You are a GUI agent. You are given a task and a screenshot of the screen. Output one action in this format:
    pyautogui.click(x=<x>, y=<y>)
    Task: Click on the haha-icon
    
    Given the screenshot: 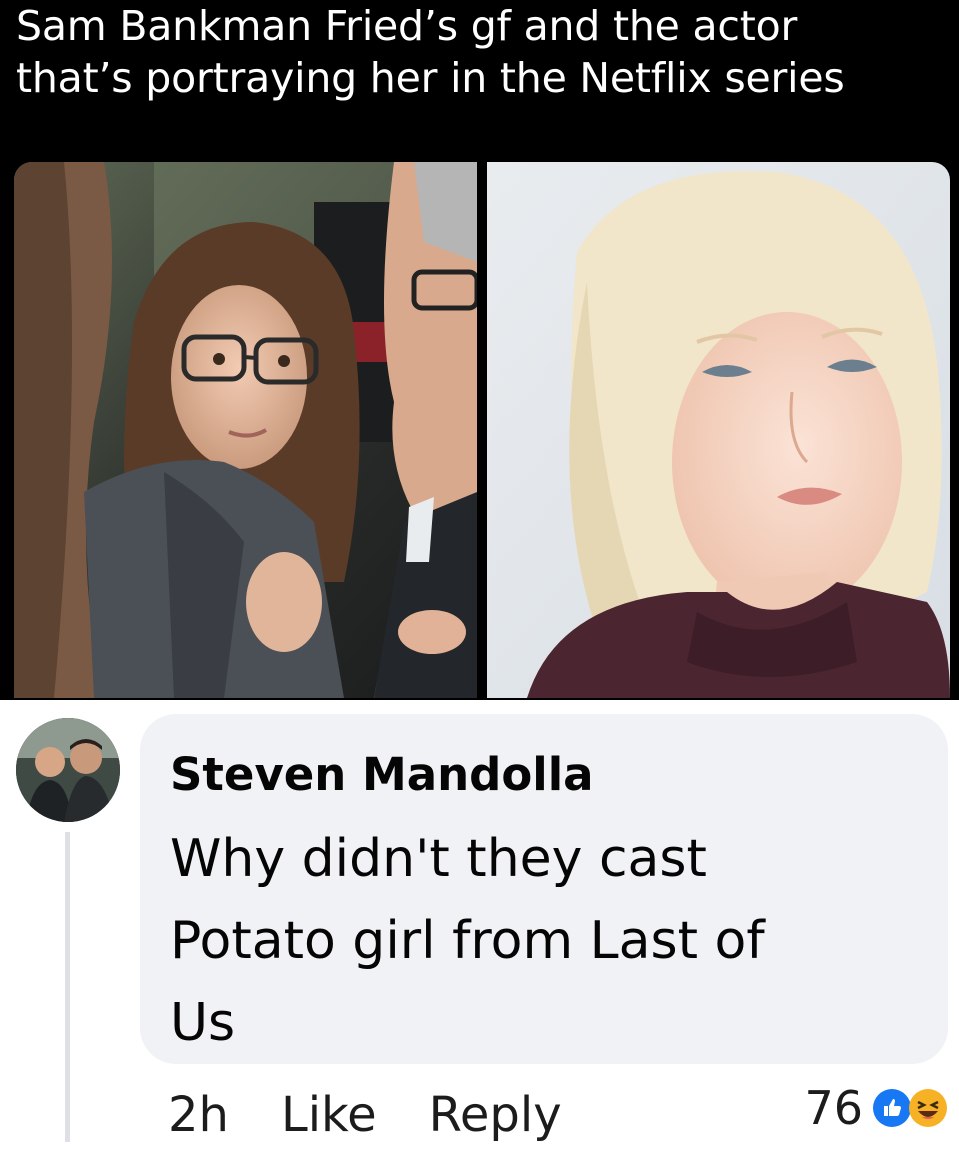 What is the action you would take?
    pyautogui.click(x=928, y=1108)
    